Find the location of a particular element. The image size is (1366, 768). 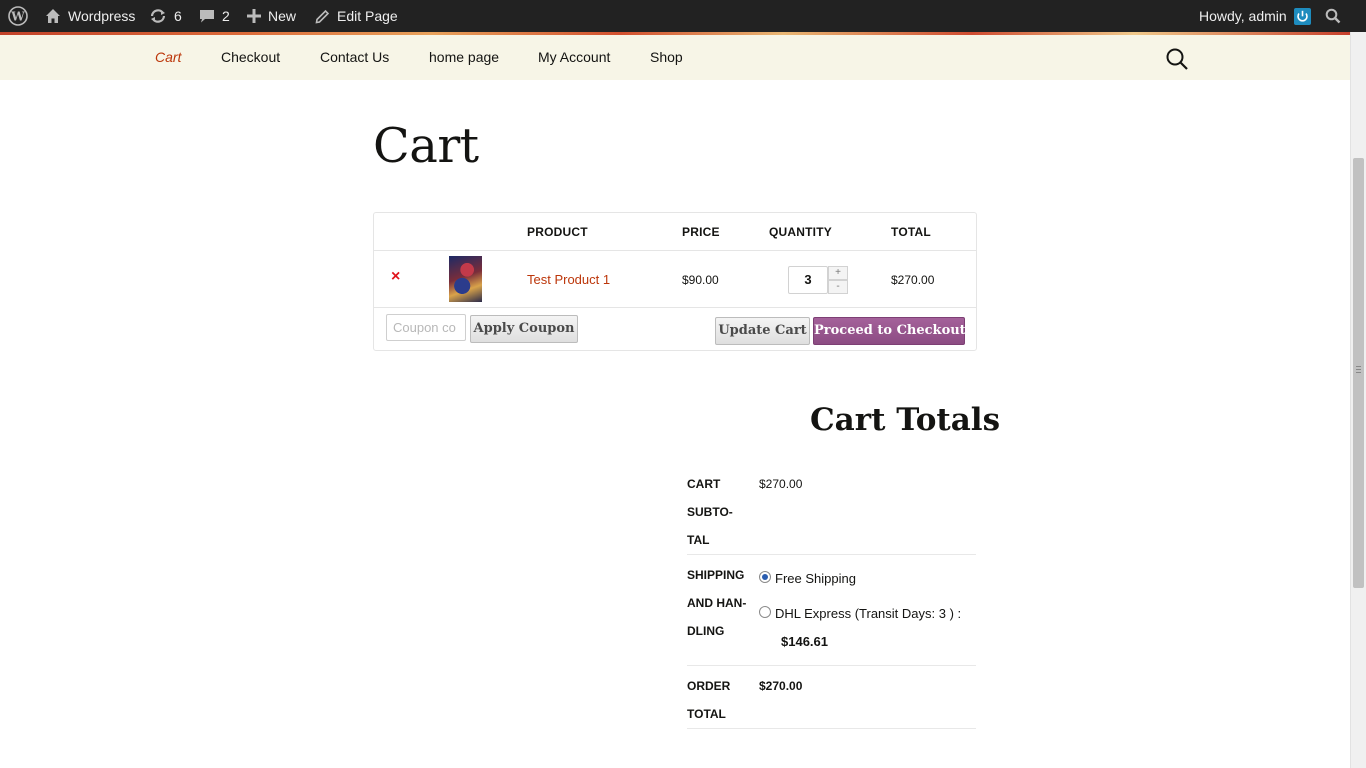

product-thumbnail is located at coordinates (465, 279).